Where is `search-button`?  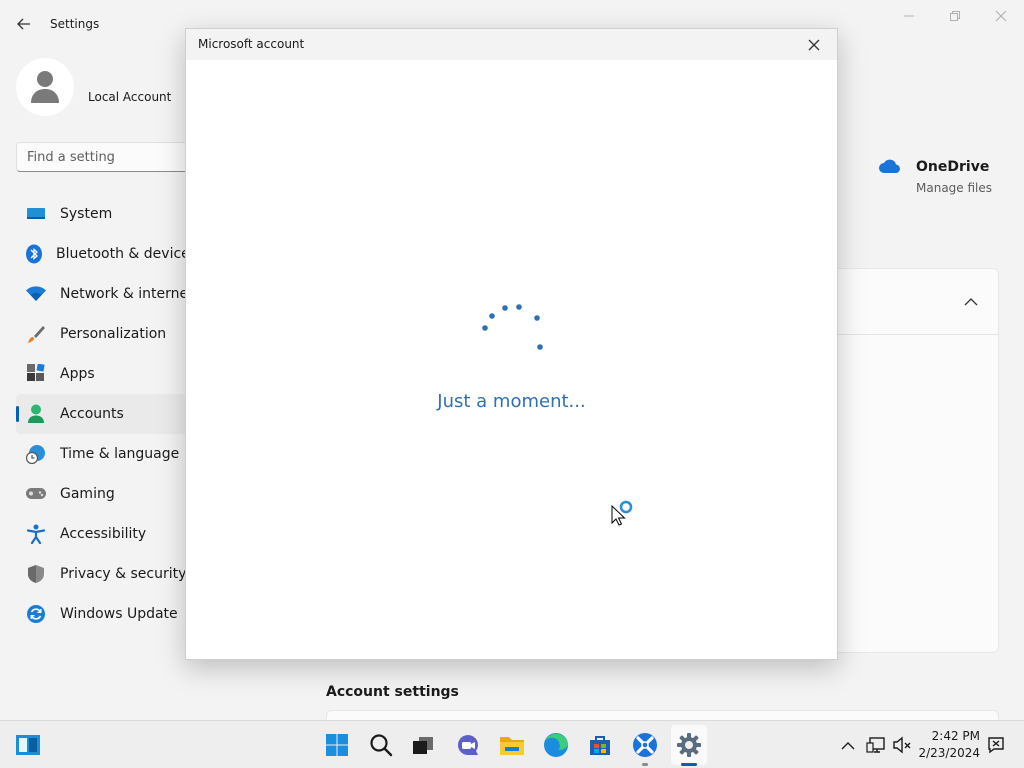 search-button is located at coordinates (381, 745).